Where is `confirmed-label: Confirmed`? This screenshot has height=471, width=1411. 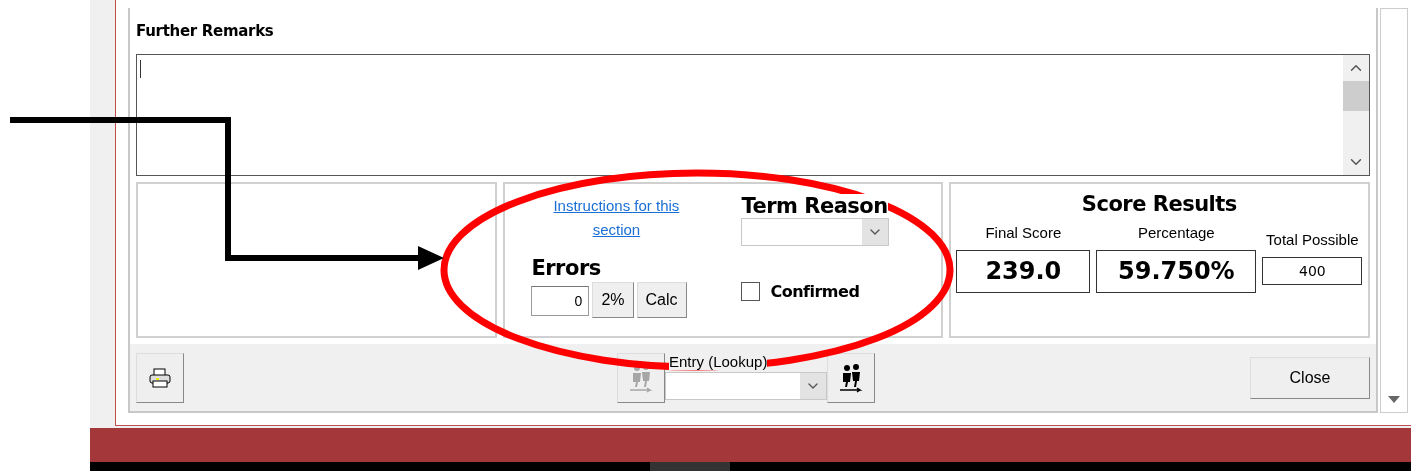 confirmed-label: Confirmed is located at coordinates (815, 291).